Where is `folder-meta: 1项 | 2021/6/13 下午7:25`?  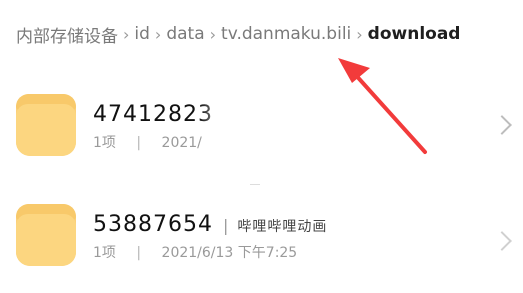
folder-meta: 1项 | 2021/6/13 下午7:25 is located at coordinates (195, 253).